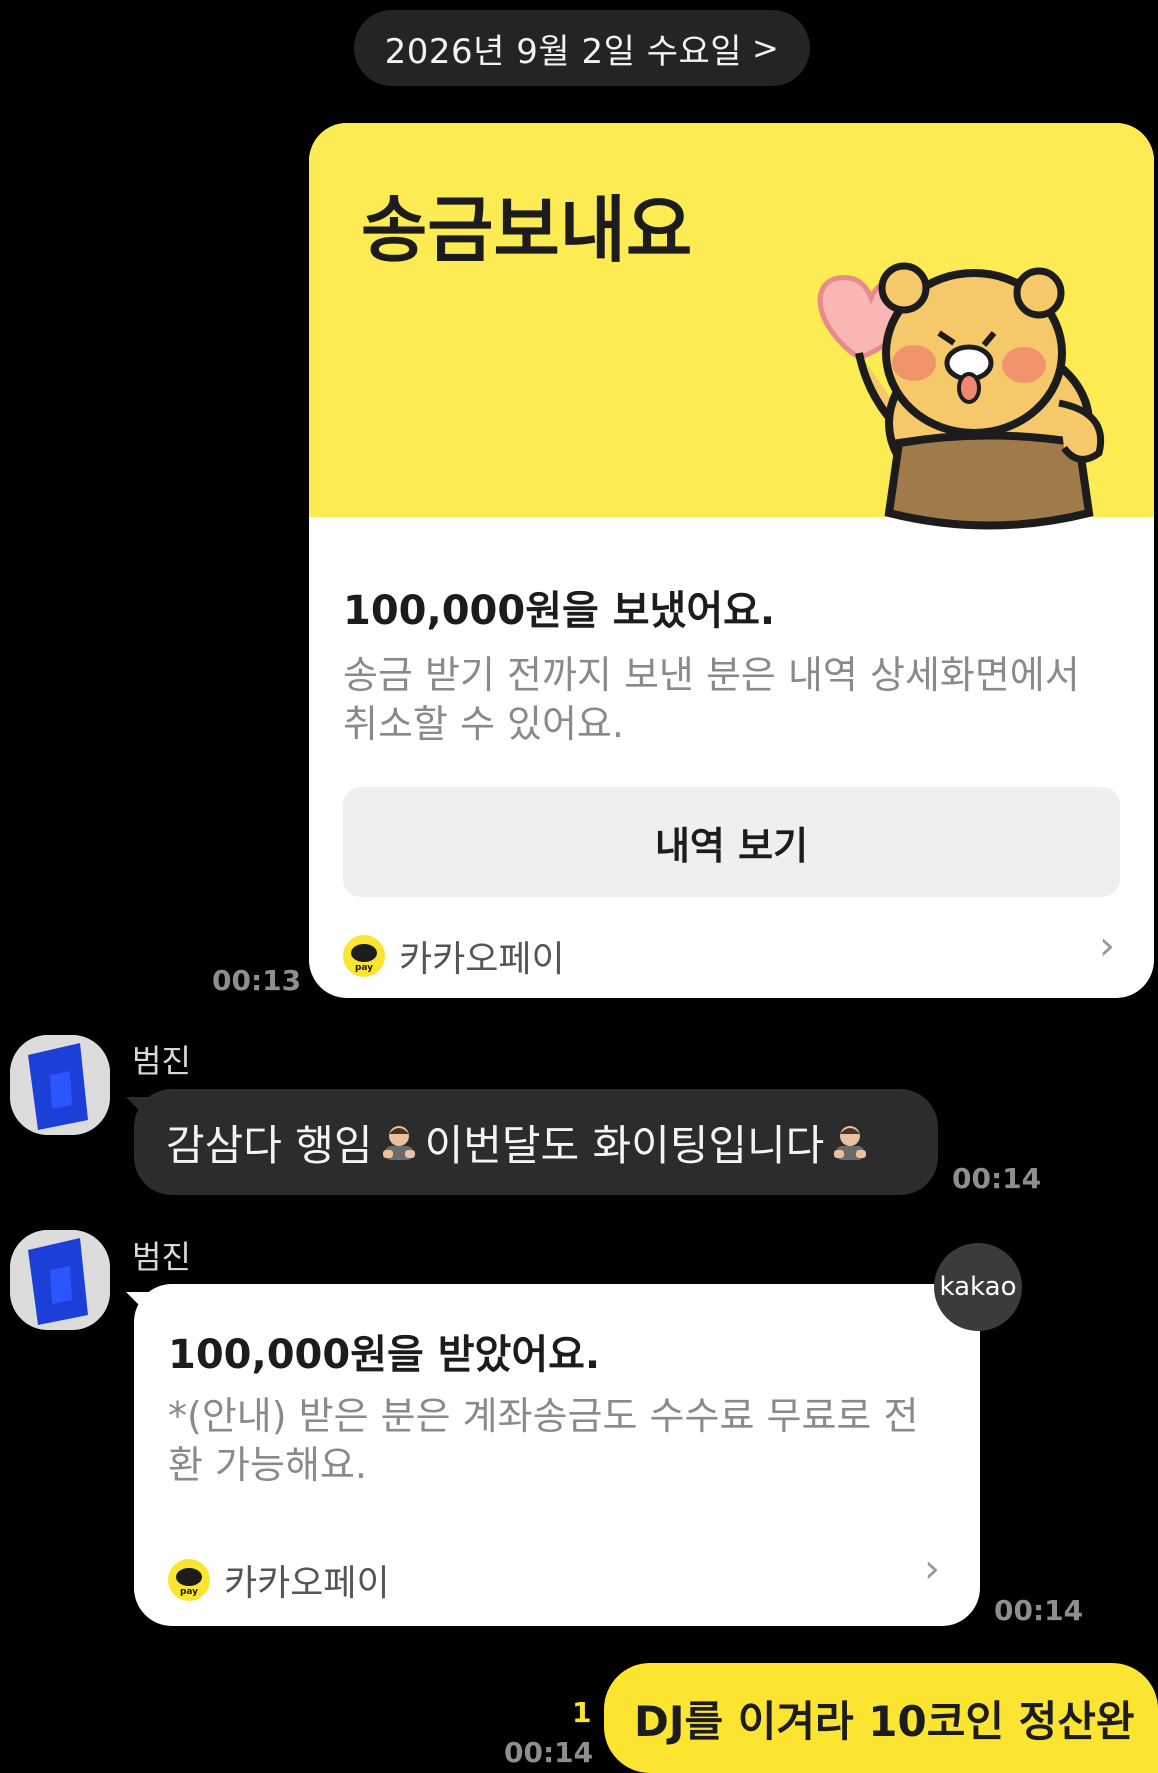 This screenshot has width=1158, height=1773. Describe the element at coordinates (884, 1721) in the screenshot. I see `my-message-text: DJ를 이겨라 10코인 정산완` at that location.